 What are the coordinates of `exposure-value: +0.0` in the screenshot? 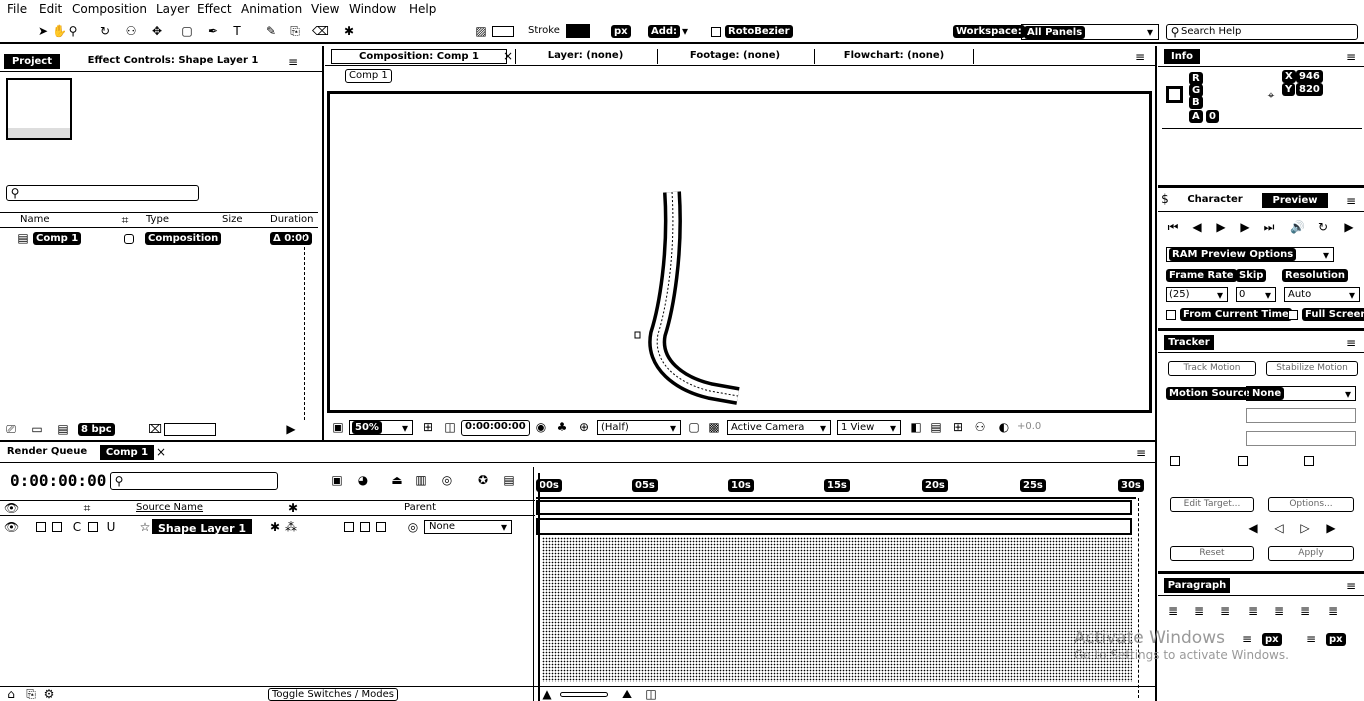 It's located at (1029, 426).